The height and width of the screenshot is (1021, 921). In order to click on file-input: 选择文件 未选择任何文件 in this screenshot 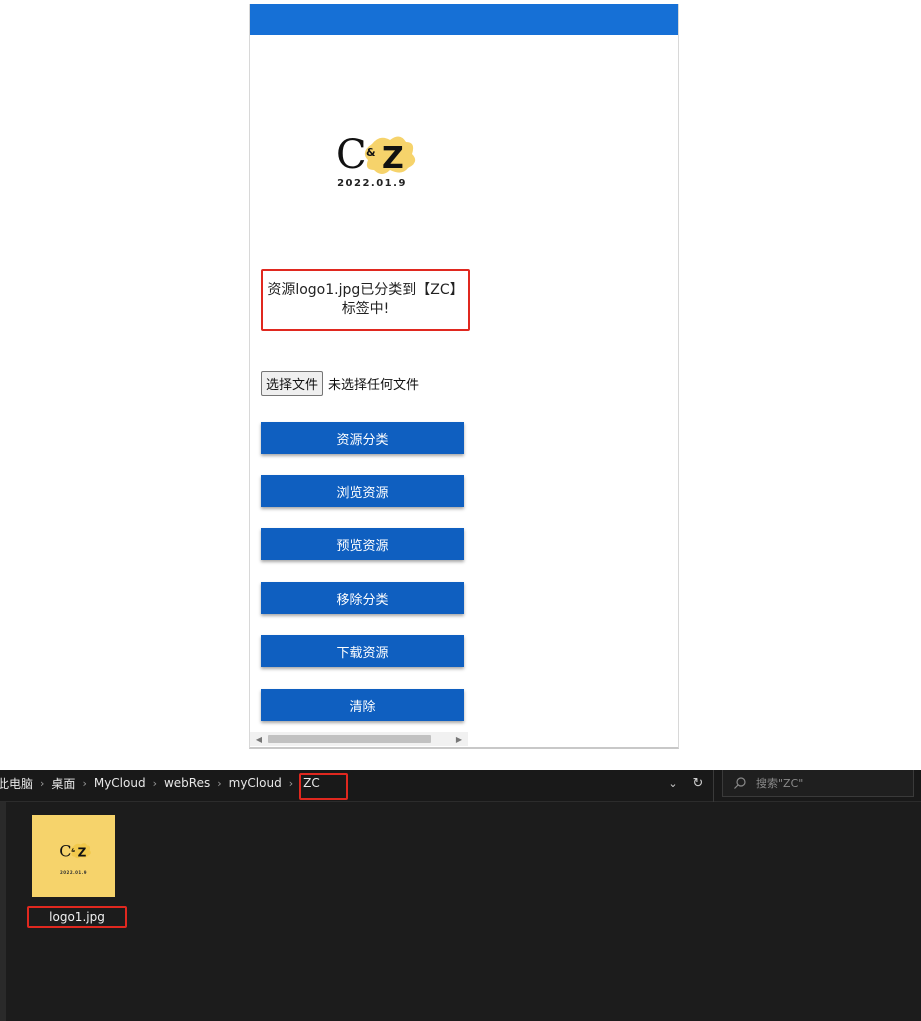, I will do `click(340, 383)`.